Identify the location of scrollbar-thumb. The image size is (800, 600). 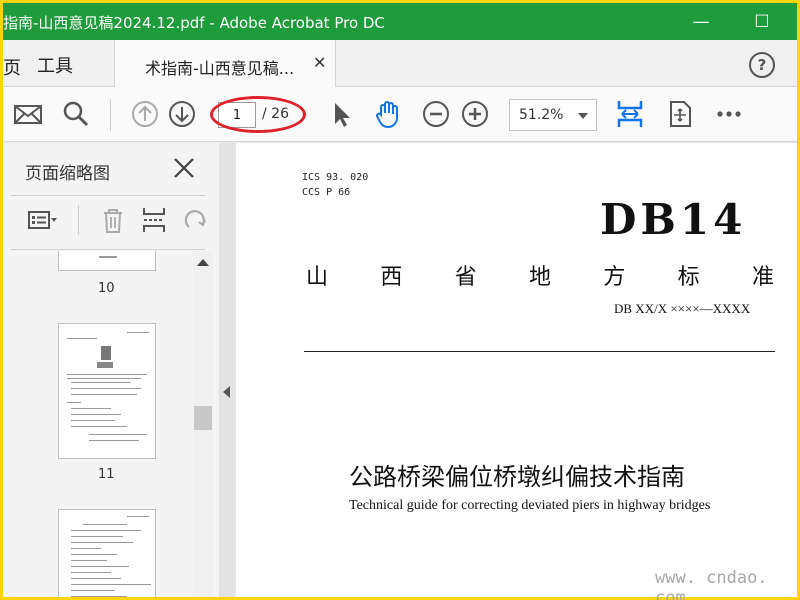
(203, 418).